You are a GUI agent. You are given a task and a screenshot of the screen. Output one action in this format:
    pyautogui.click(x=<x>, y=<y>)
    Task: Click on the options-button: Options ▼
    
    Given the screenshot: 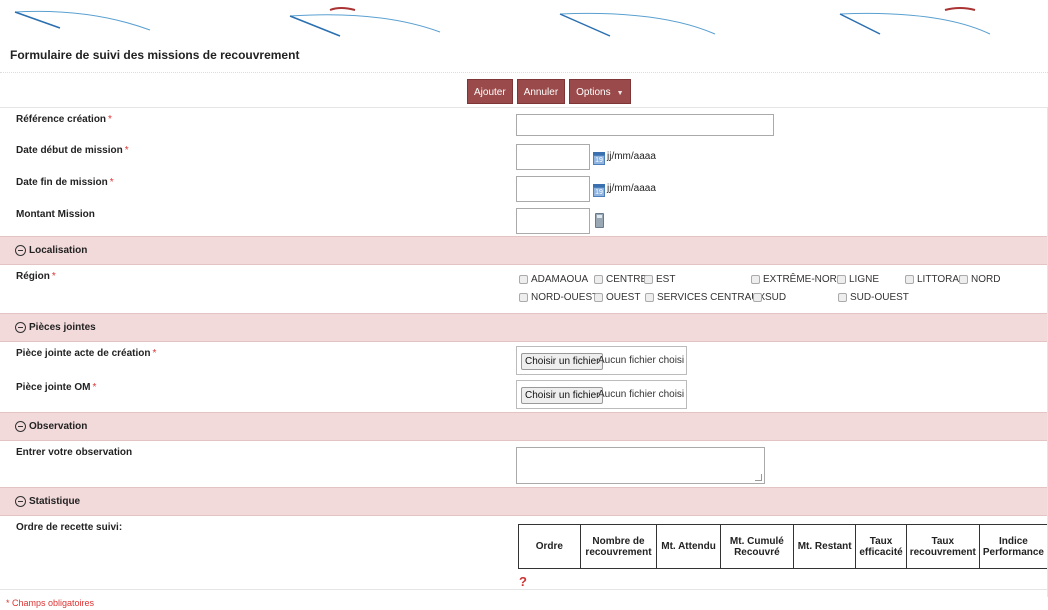 What is the action you would take?
    pyautogui.click(x=600, y=91)
    